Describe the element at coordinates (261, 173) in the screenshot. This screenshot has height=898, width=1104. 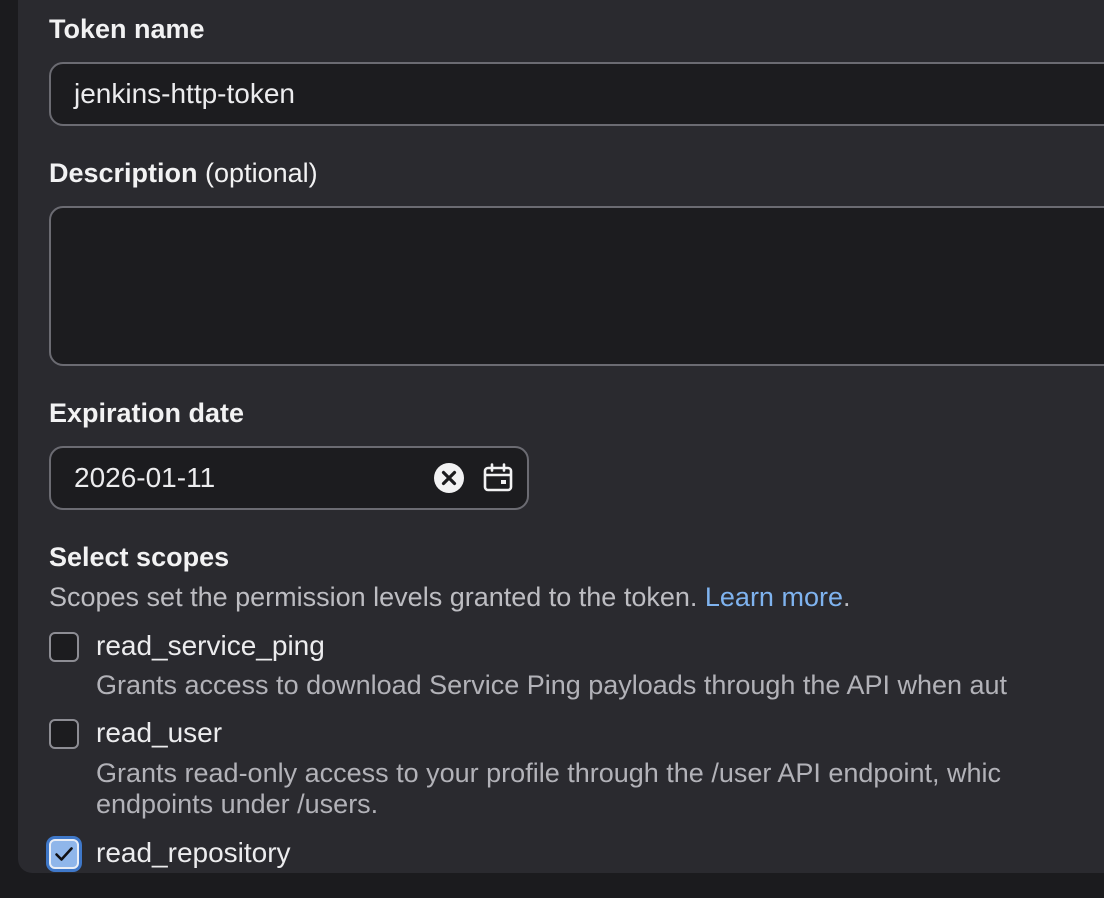
I see `description-optional-text: (optional)` at that location.